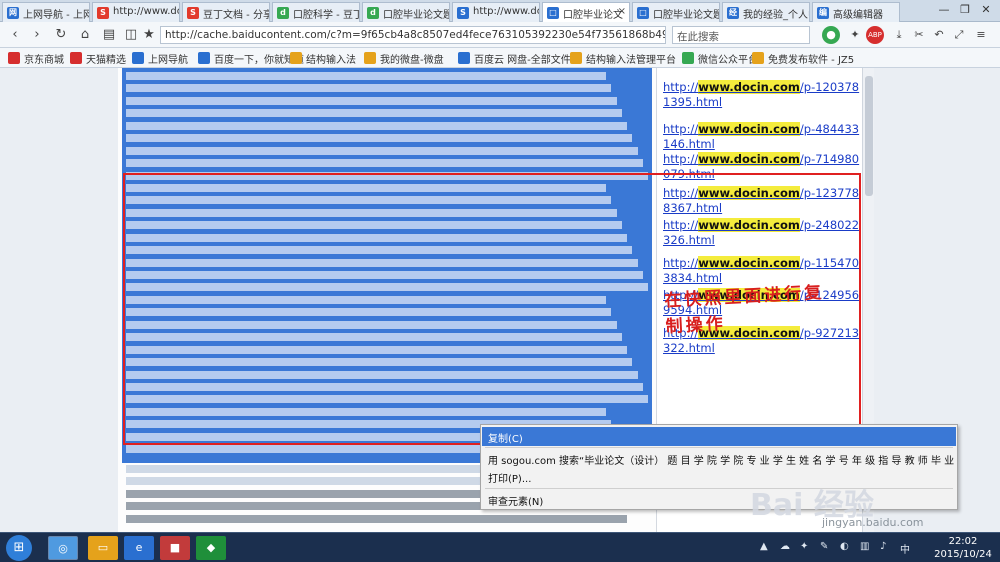 This screenshot has width=1000, height=562. What do you see at coordinates (883, 546) in the screenshot?
I see `tray-icon: ♪` at bounding box center [883, 546].